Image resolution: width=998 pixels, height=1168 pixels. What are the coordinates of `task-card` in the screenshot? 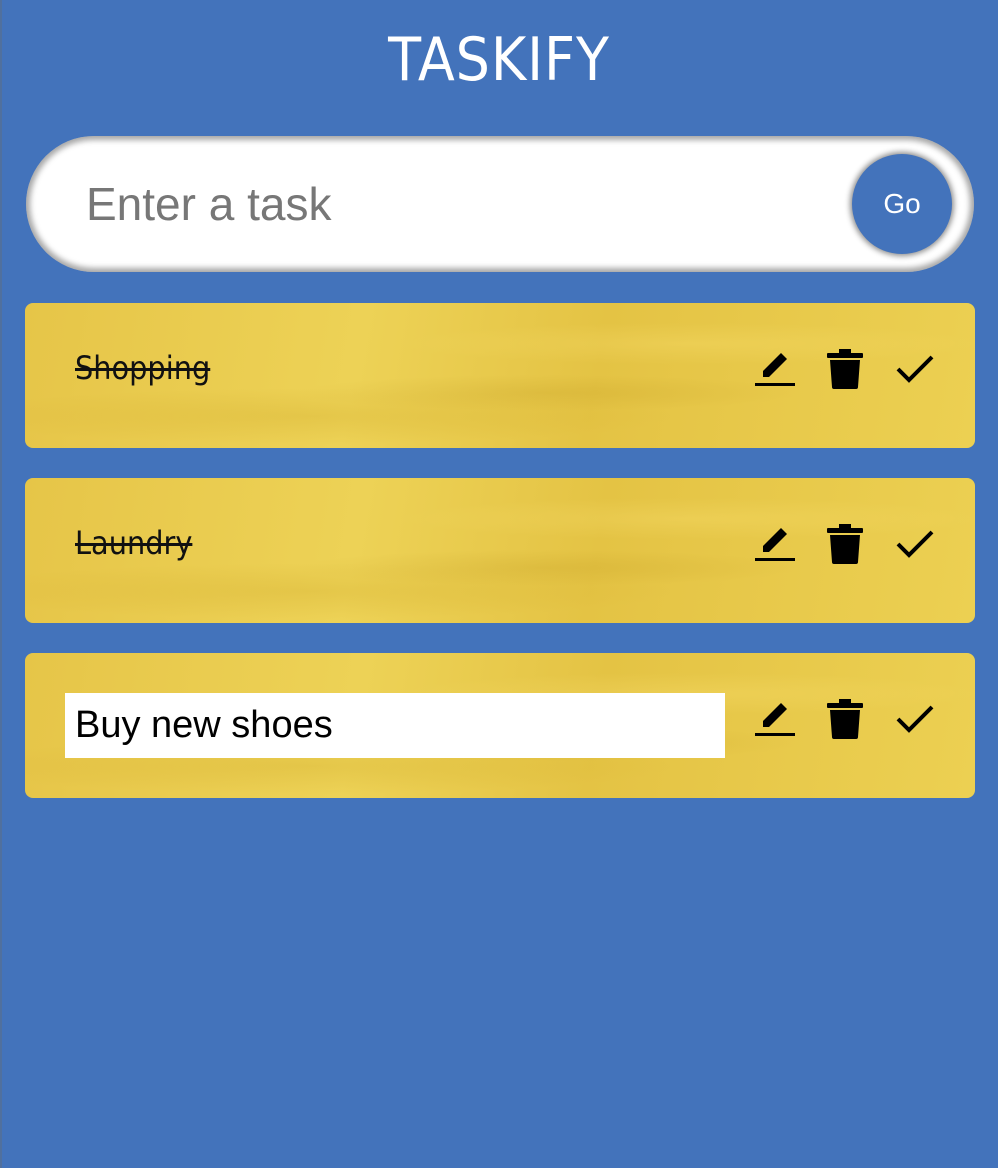 It's located at (500, 725).